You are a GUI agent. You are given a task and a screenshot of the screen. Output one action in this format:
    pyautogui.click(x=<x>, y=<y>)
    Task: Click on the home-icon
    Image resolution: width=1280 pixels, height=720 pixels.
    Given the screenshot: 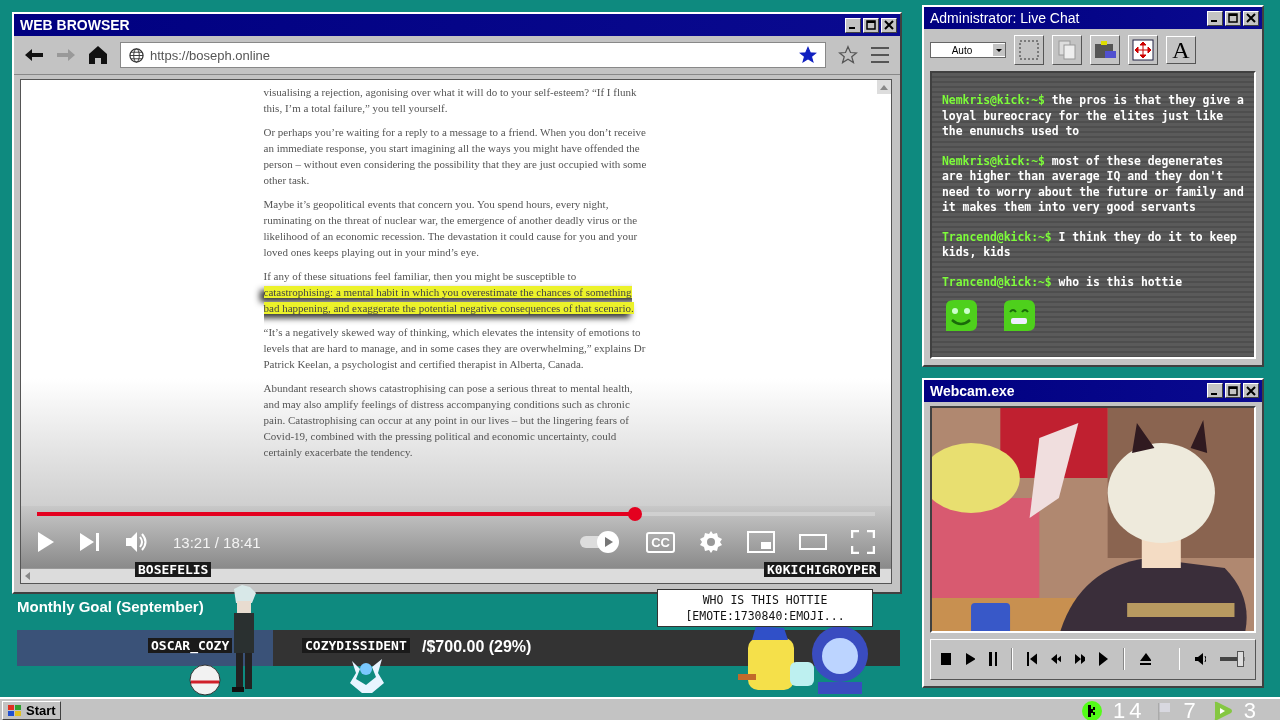 What is the action you would take?
    pyautogui.click(x=98, y=55)
    